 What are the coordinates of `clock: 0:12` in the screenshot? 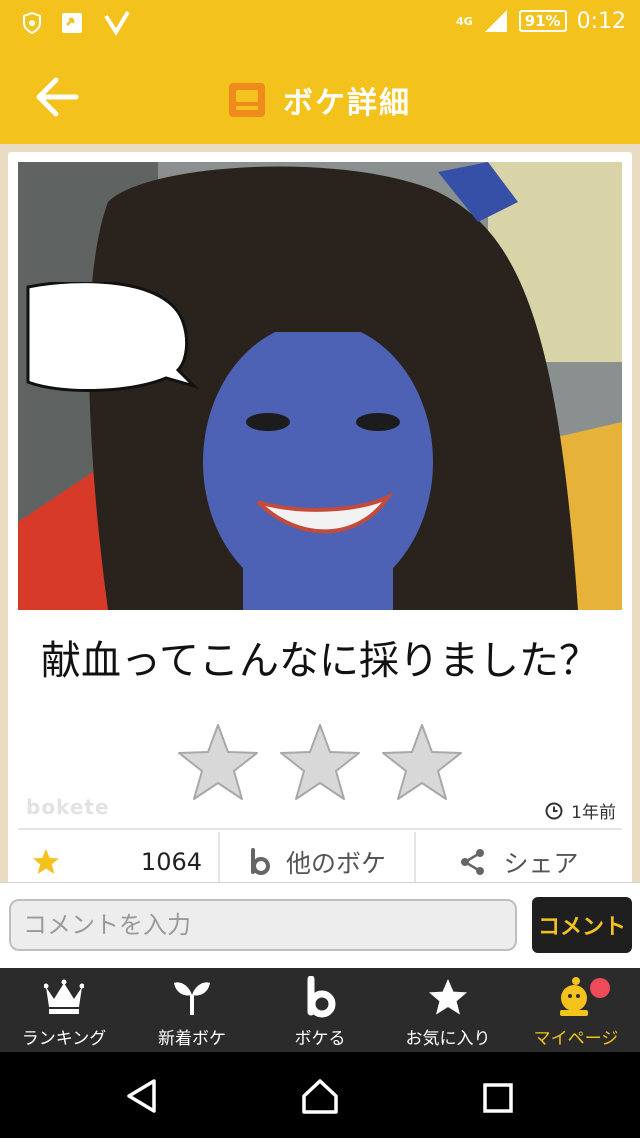 It's located at (601, 21).